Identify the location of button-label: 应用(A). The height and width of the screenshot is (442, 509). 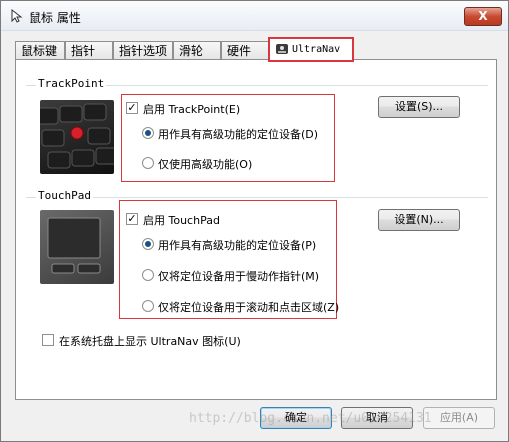
(459, 417).